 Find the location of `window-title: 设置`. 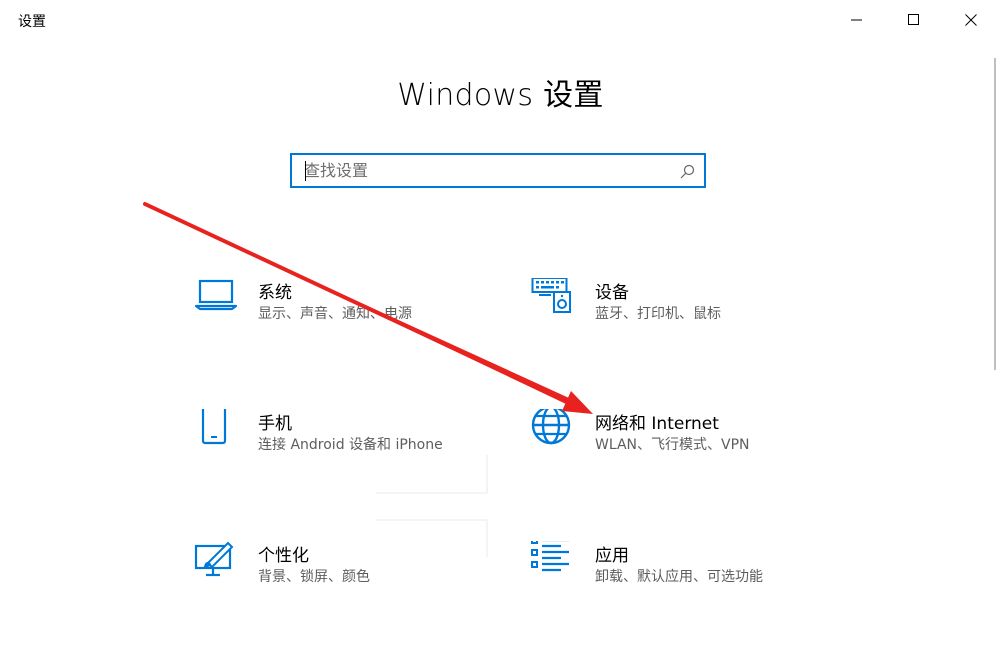

window-title: 设置 is located at coordinates (32, 22).